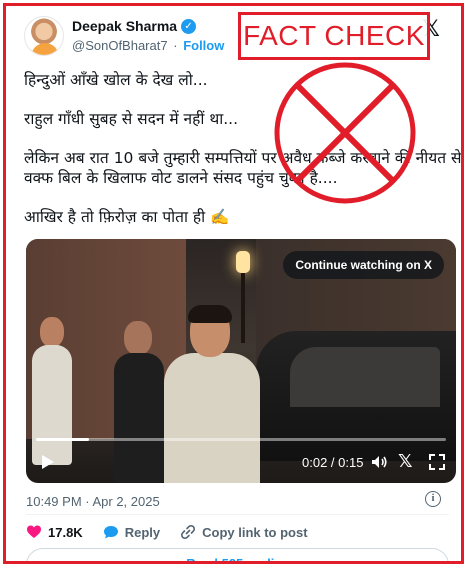 This screenshot has width=467, height=567. I want to click on follow-button: Follow, so click(203, 45).